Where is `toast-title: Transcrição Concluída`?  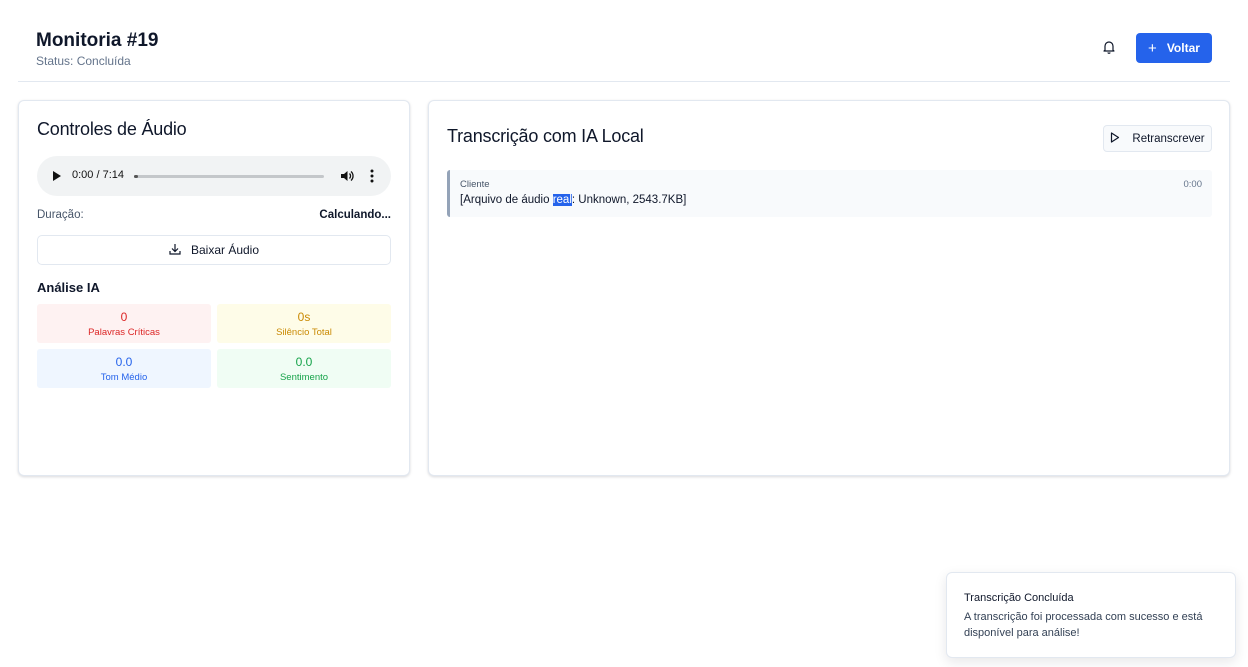 toast-title: Transcrição Concluída is located at coordinates (1019, 598).